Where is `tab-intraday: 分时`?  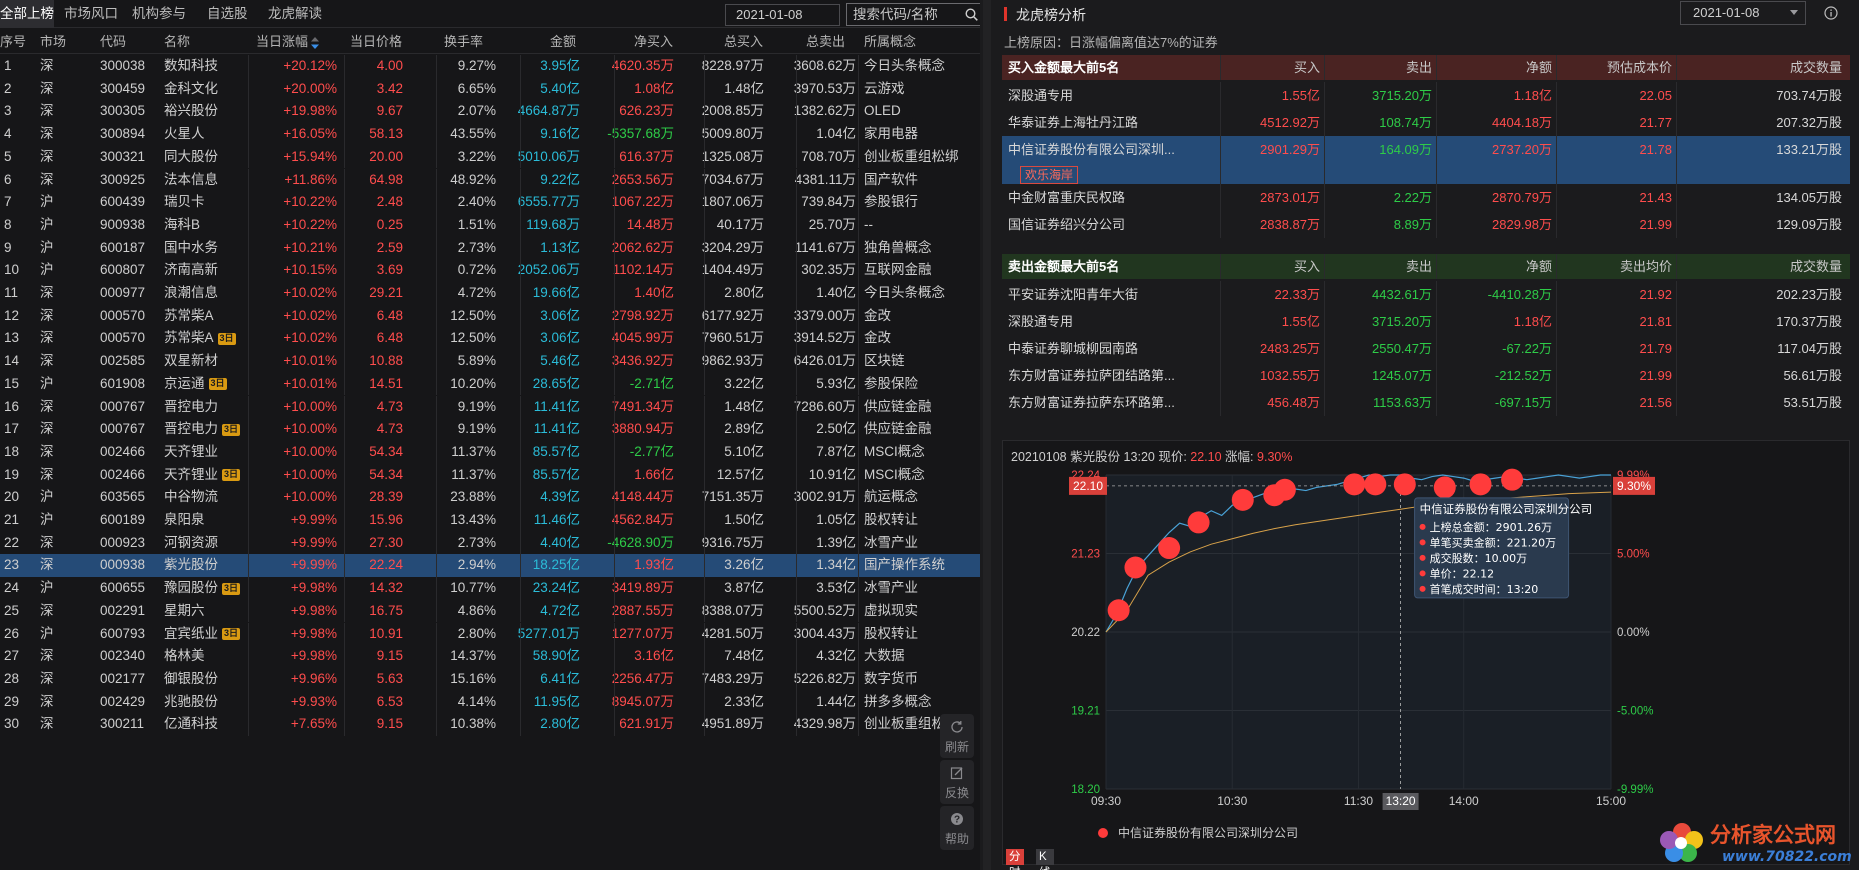 tab-intraday: 分时 is located at coordinates (1015, 859).